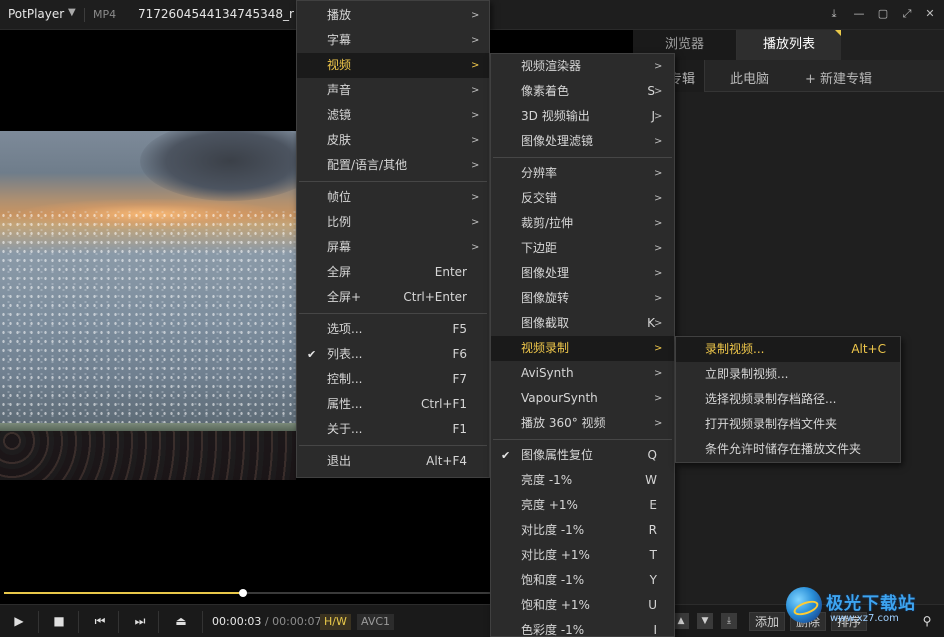  I want to click on video-menu-item: 饱和度 +1% U, so click(582, 605).